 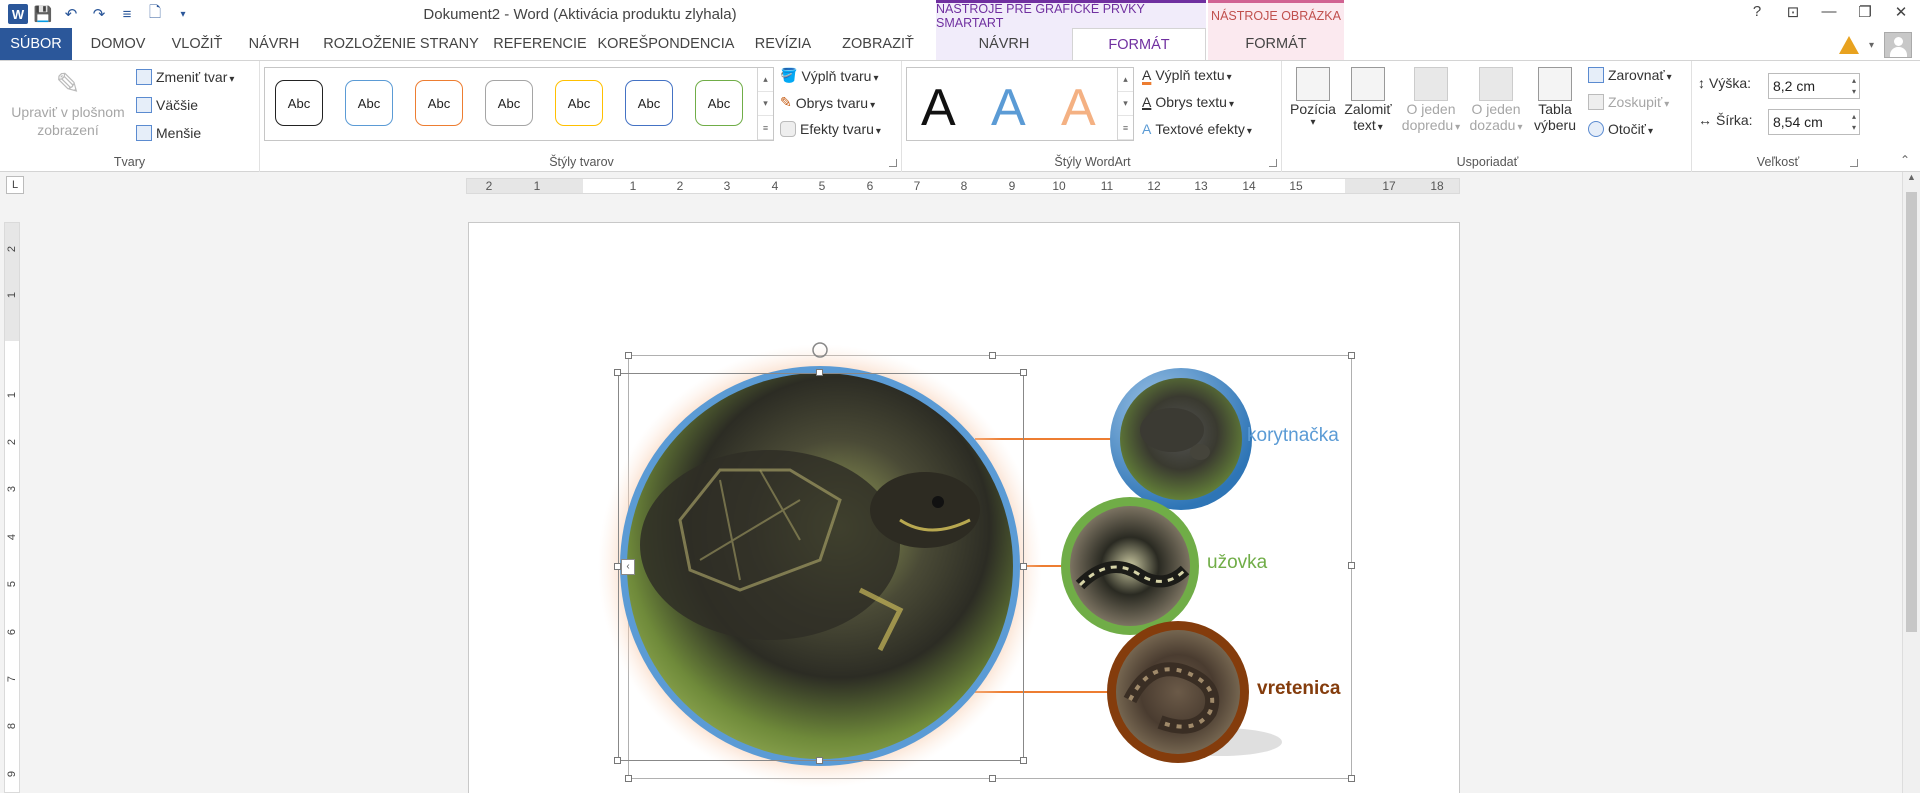 What do you see at coordinates (1197, 129) in the screenshot?
I see `text-effects-button: A Textové efekty` at bounding box center [1197, 129].